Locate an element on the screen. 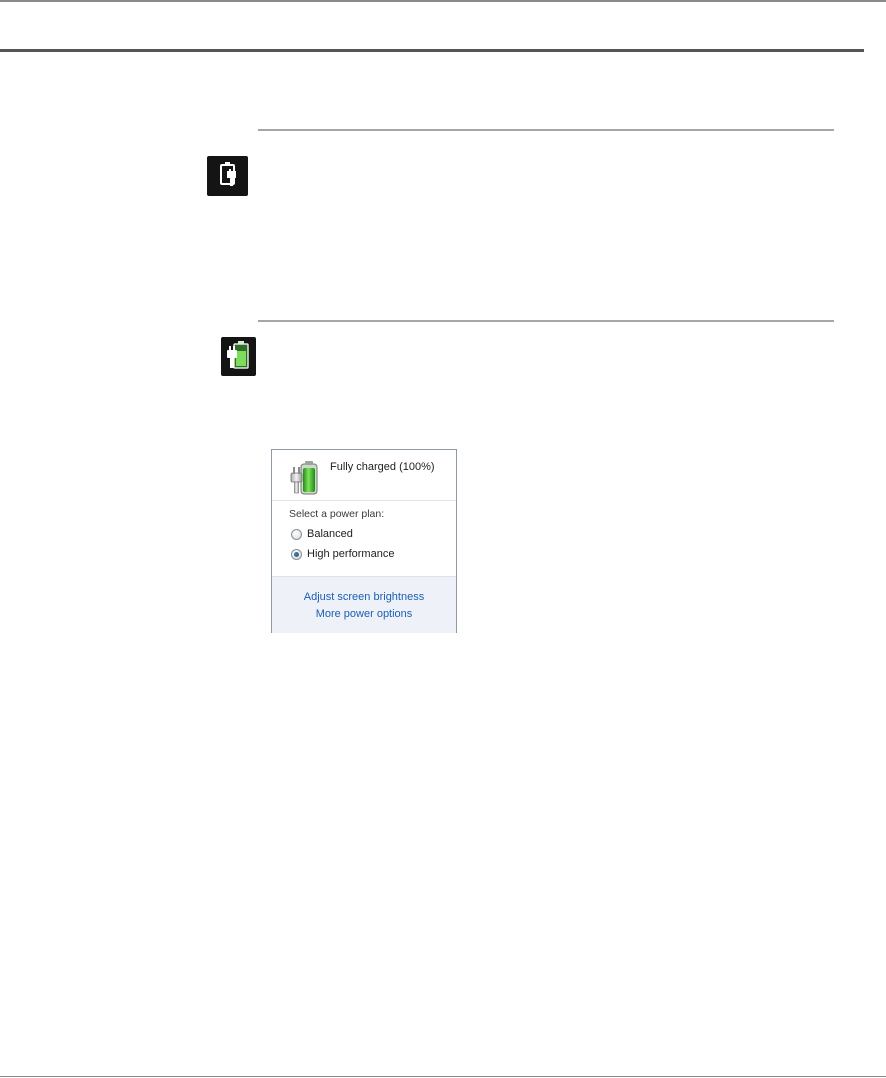 This screenshot has width=886, height=1078. power-plan-high-performance-radio is located at coordinates (296, 554).